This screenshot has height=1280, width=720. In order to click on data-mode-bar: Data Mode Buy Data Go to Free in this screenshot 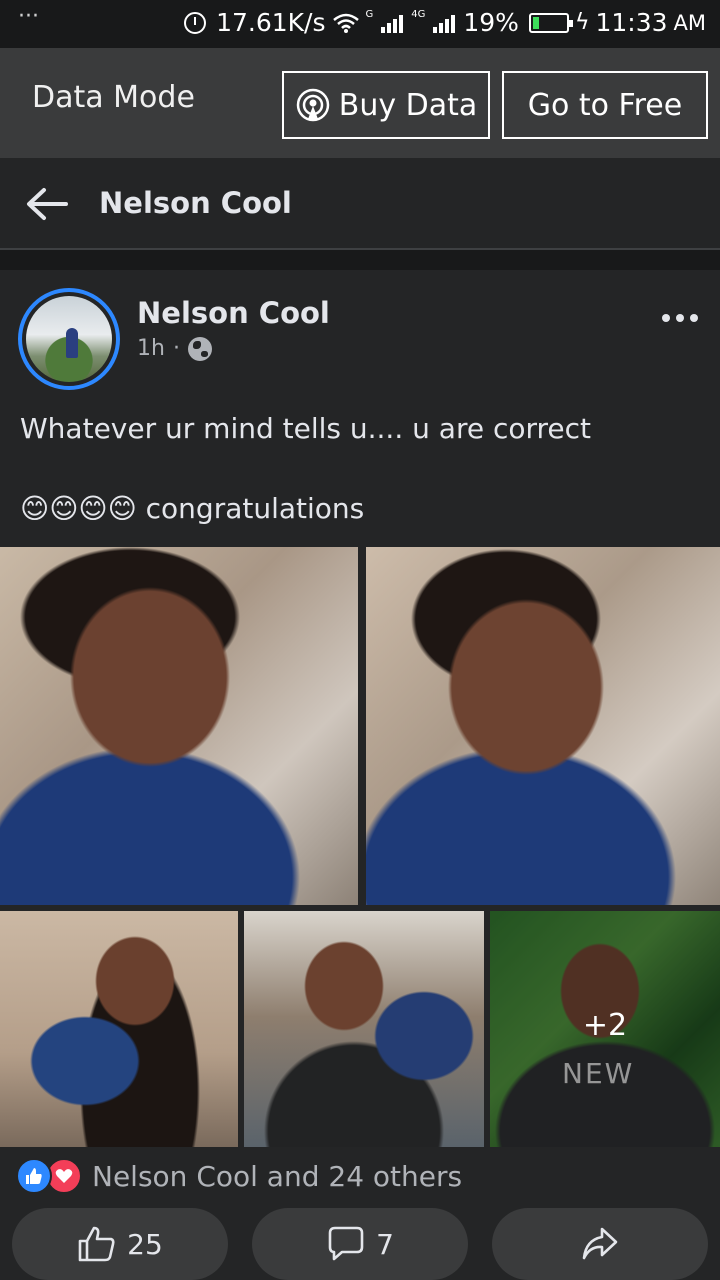, I will do `click(360, 103)`.